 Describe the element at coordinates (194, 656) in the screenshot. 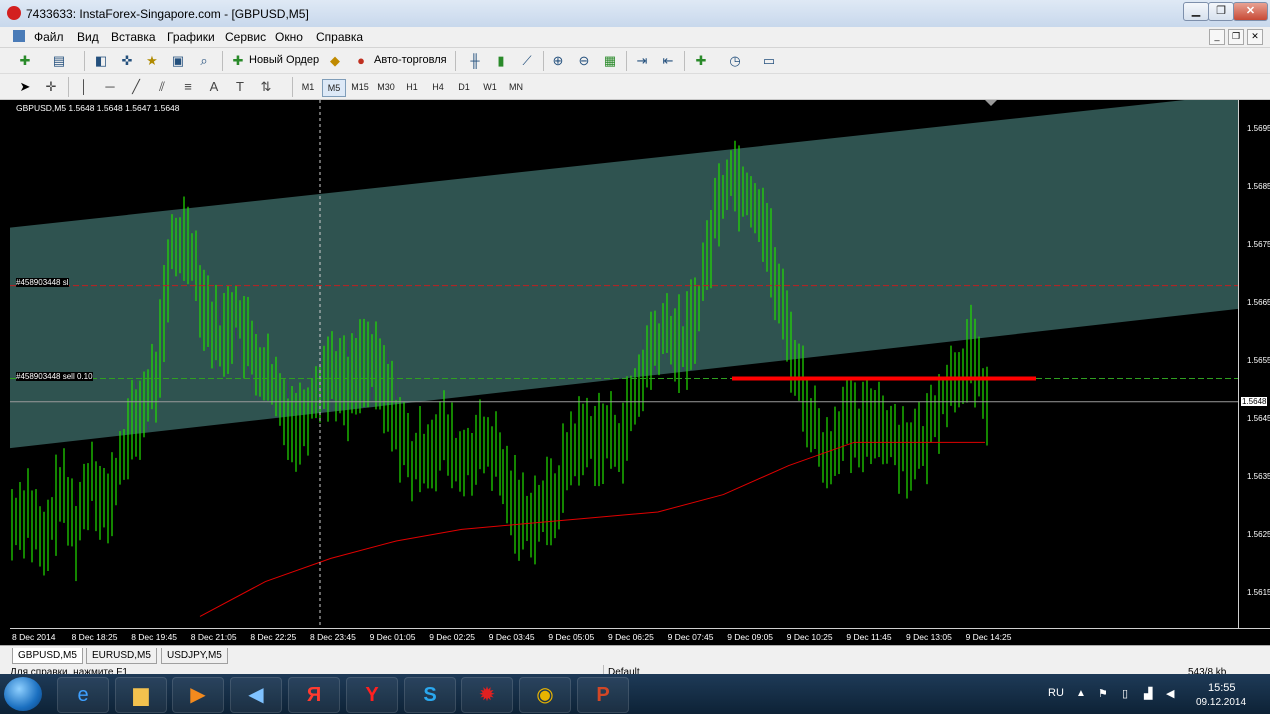

I see `tab-usdjpy: USDJPY,M5` at that location.